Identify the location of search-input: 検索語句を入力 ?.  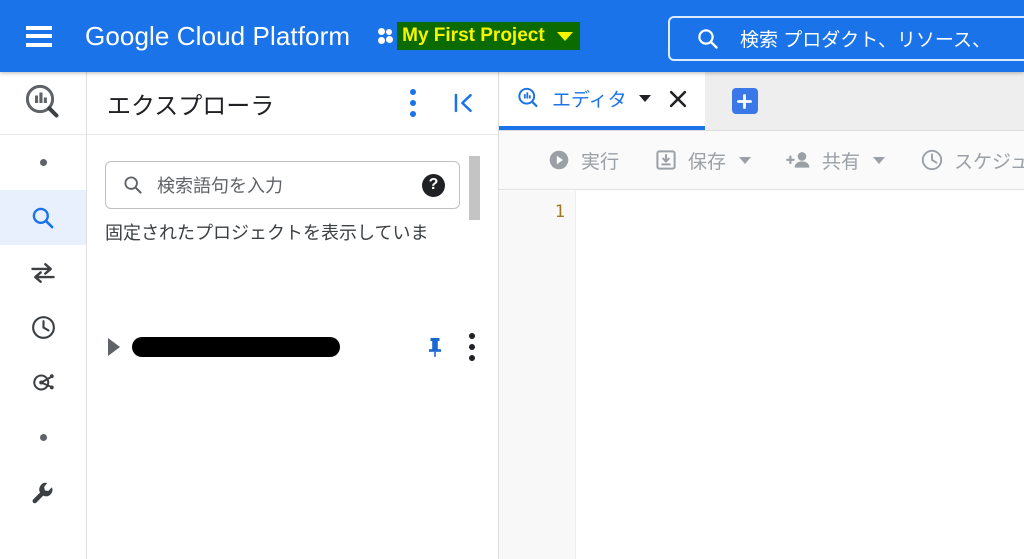
(282, 185).